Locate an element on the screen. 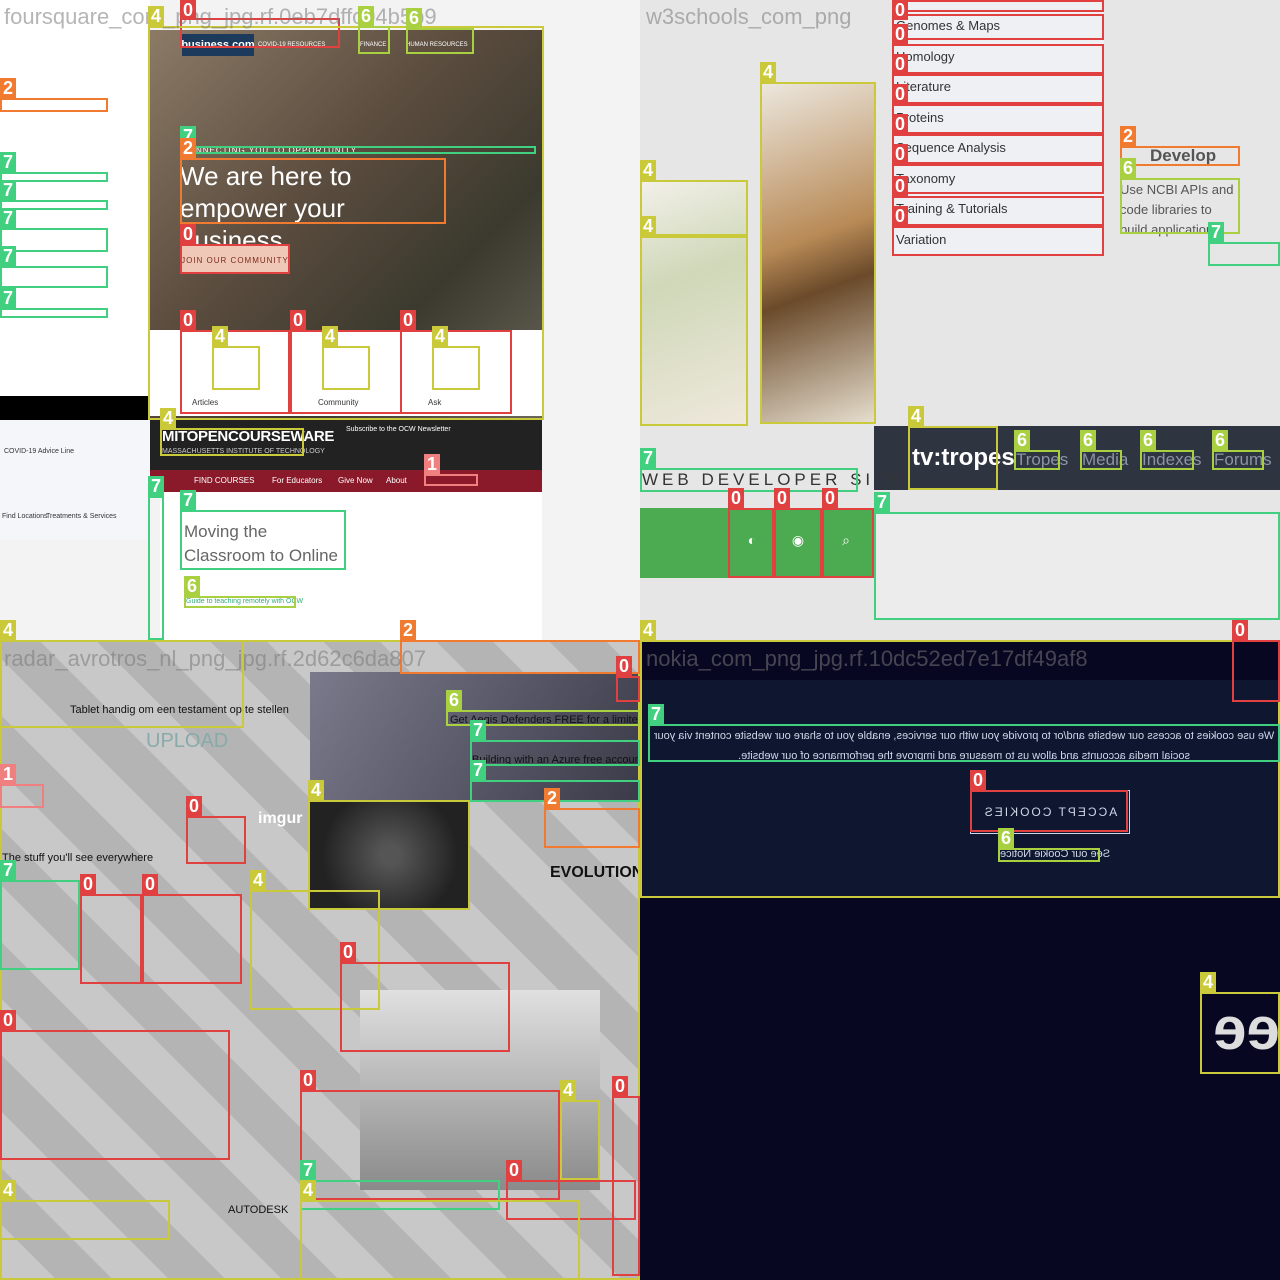 The height and width of the screenshot is (1280, 1280). newsletter-link: Subscribe to the OCW Newsletter is located at coordinates (398, 429).